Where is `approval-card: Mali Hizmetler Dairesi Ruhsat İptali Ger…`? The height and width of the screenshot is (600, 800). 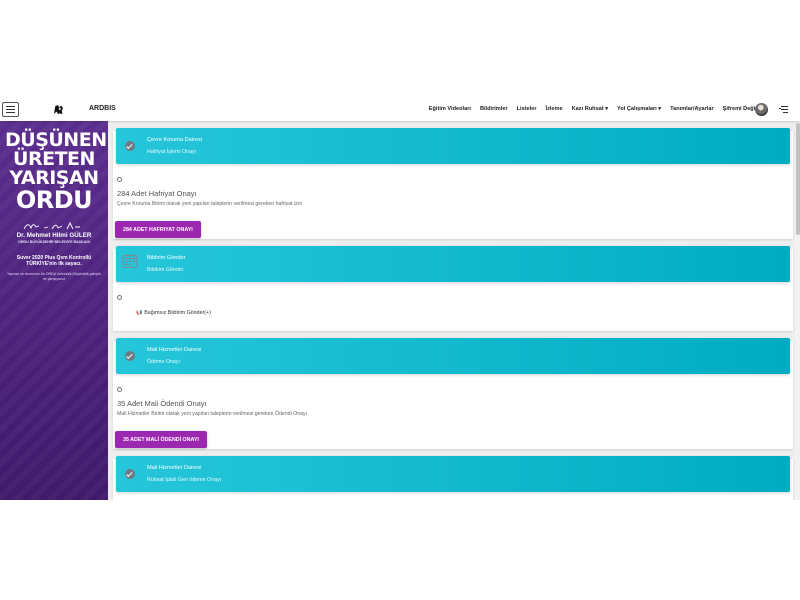
approval-card: Mali Hizmetler Dairesi Ruhsat İptali Ger… is located at coordinates (453, 478).